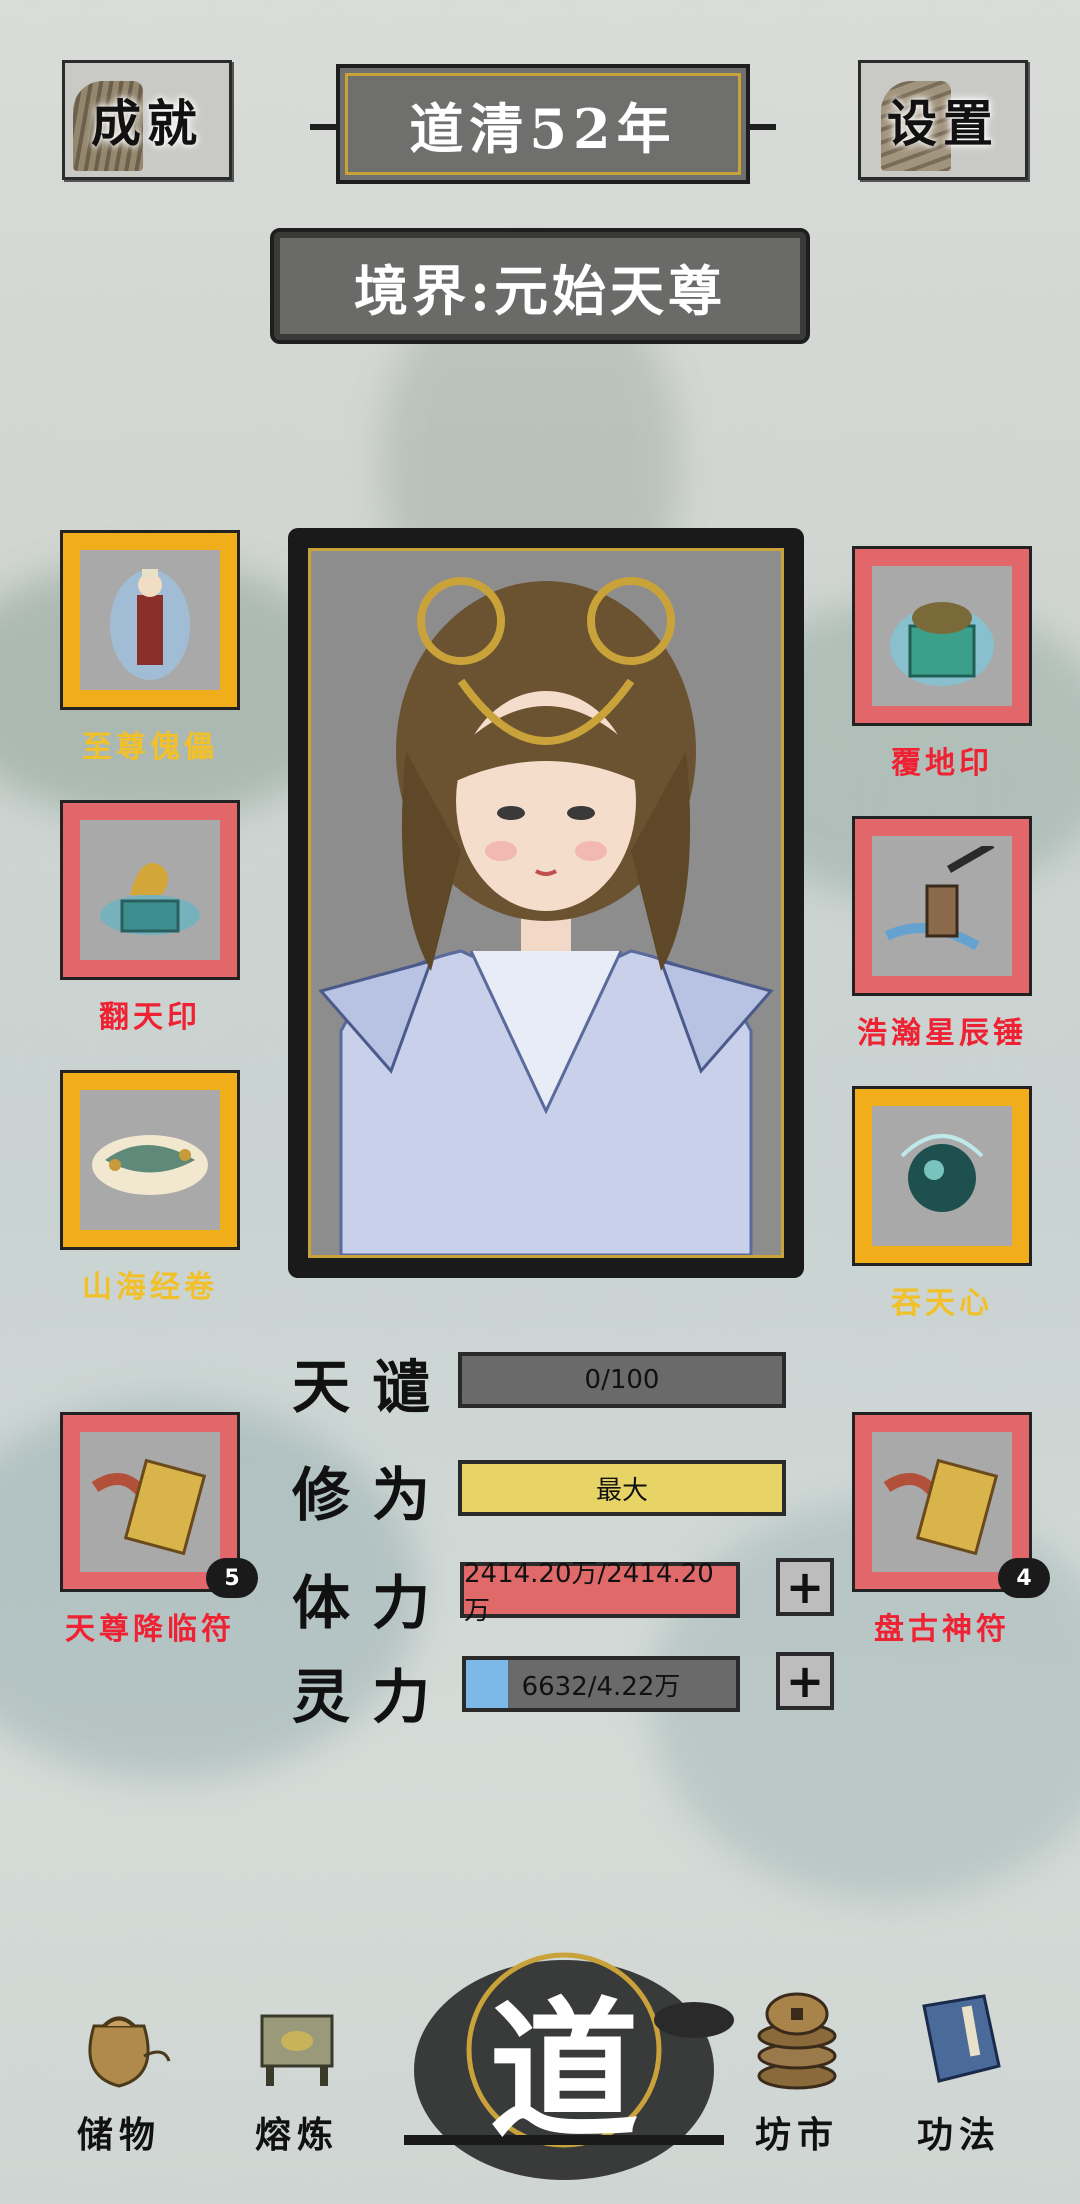  I want to click on year-banner: 道清52年, so click(543, 124).